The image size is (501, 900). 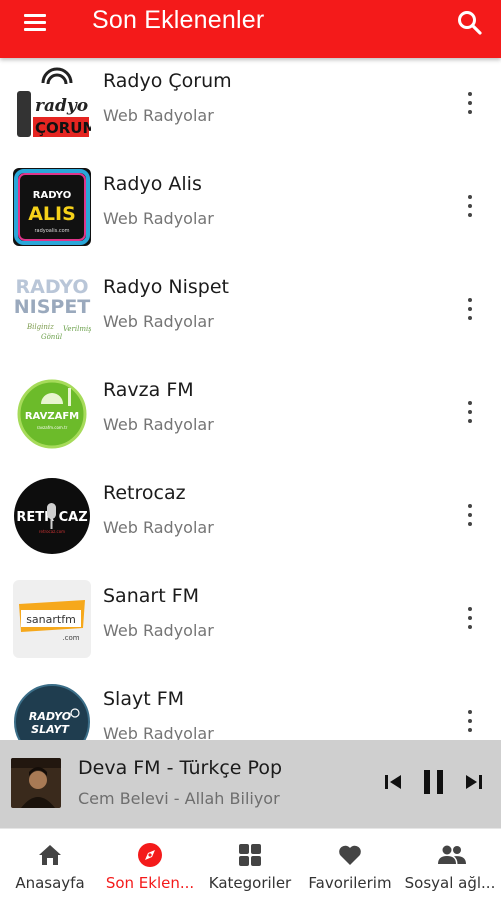 I want to click on nav-item-home: Anasayfa, so click(x=50, y=864).